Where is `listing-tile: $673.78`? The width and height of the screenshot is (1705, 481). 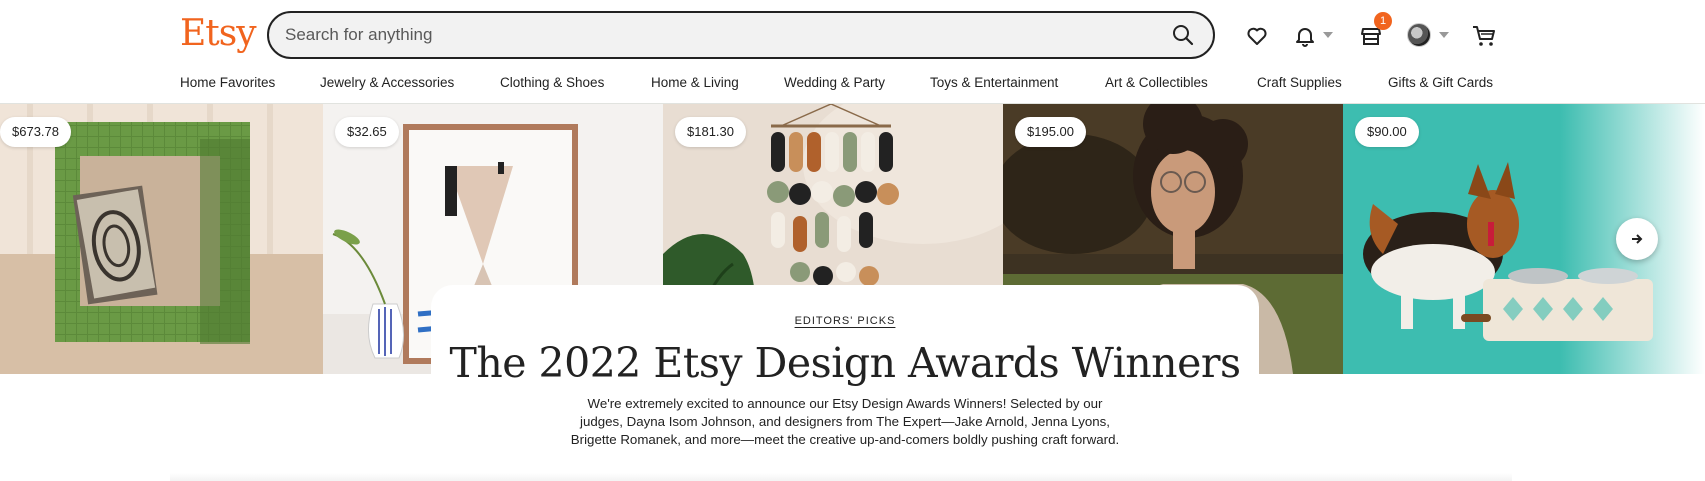 listing-tile: $673.78 is located at coordinates (161, 239).